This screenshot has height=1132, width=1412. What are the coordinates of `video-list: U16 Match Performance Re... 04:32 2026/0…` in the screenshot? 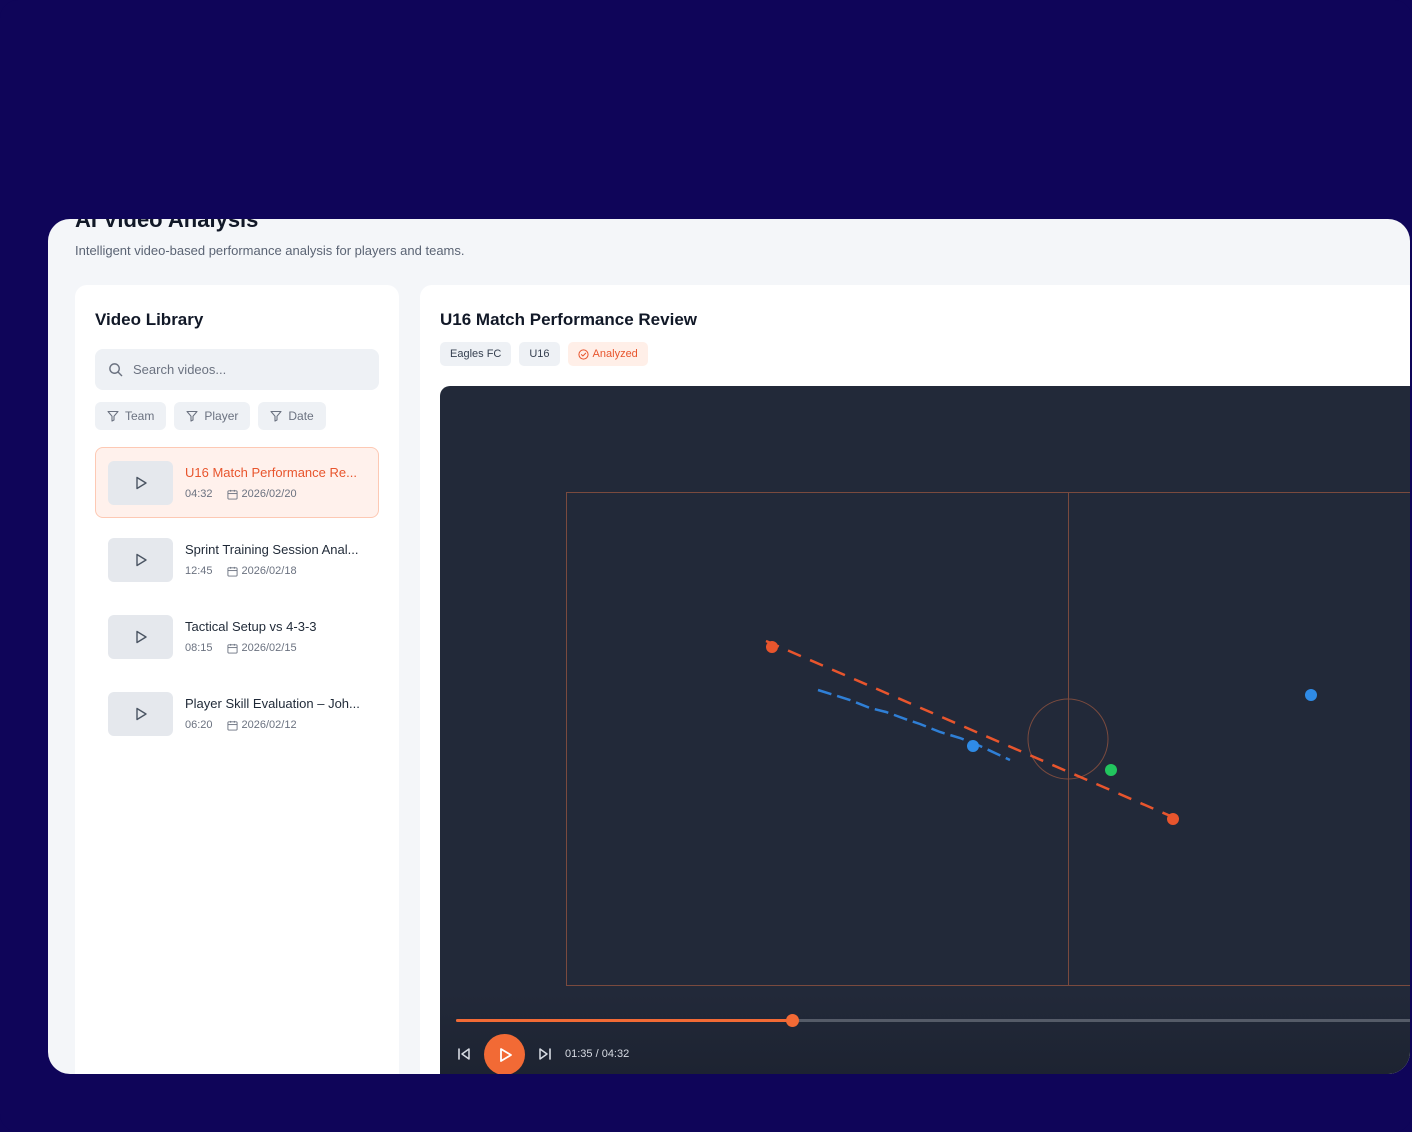 It's located at (237, 601).